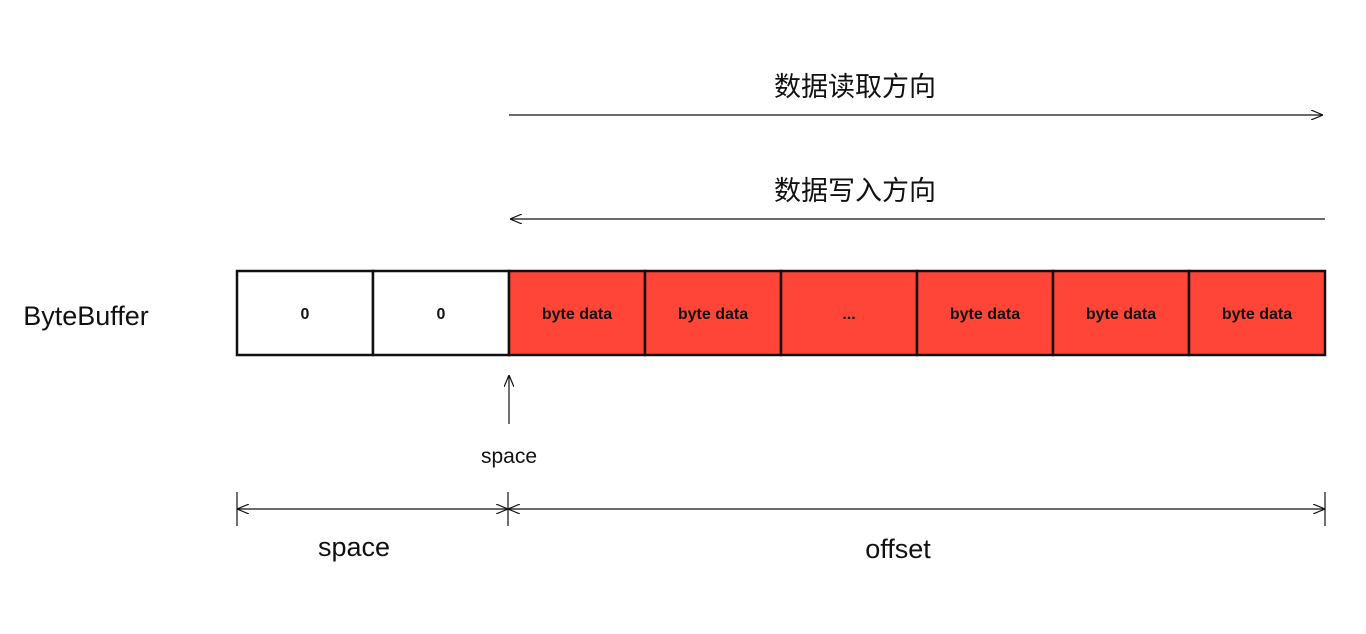 This screenshot has width=1366, height=634. What do you see at coordinates (86, 316) in the screenshot?
I see `buffer-name-label: ByteBuffer` at bounding box center [86, 316].